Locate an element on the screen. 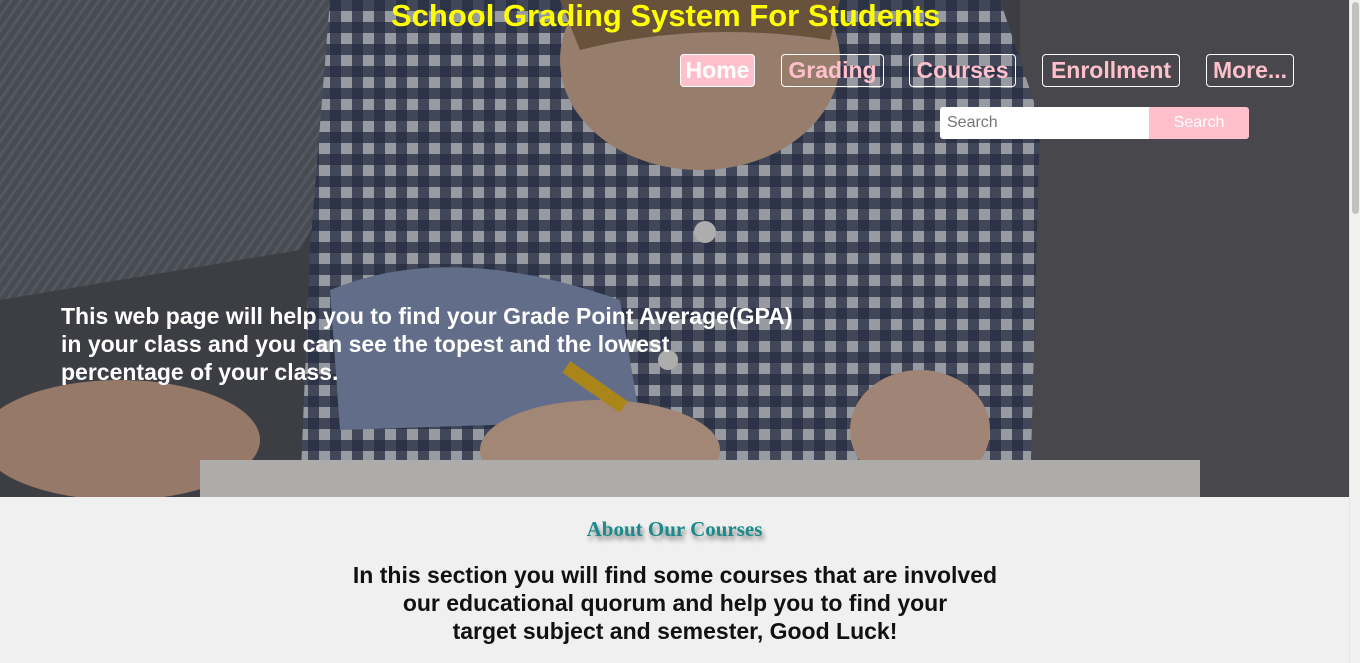 This screenshot has width=1360, height=663. search-button: Search is located at coordinates (1199, 123).